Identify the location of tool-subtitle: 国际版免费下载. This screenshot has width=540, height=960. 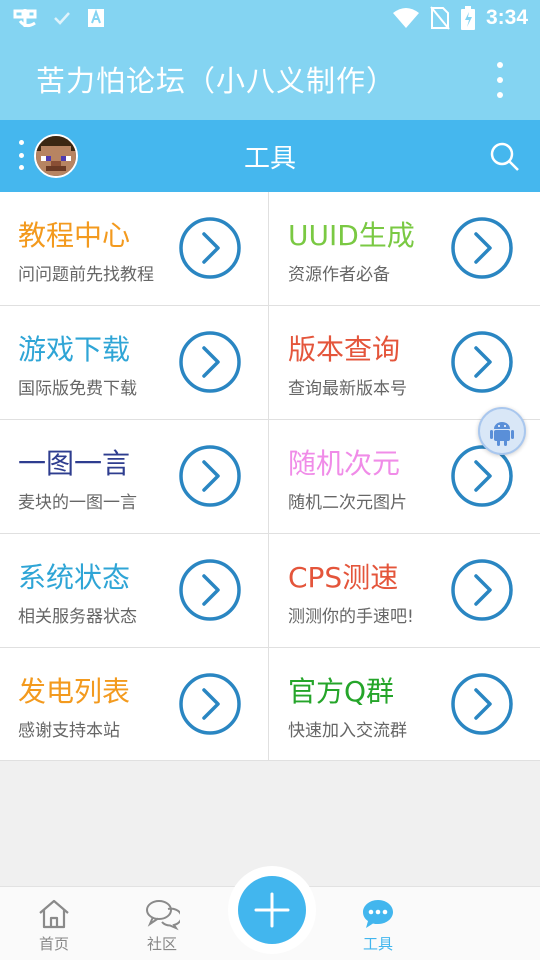
(77, 389).